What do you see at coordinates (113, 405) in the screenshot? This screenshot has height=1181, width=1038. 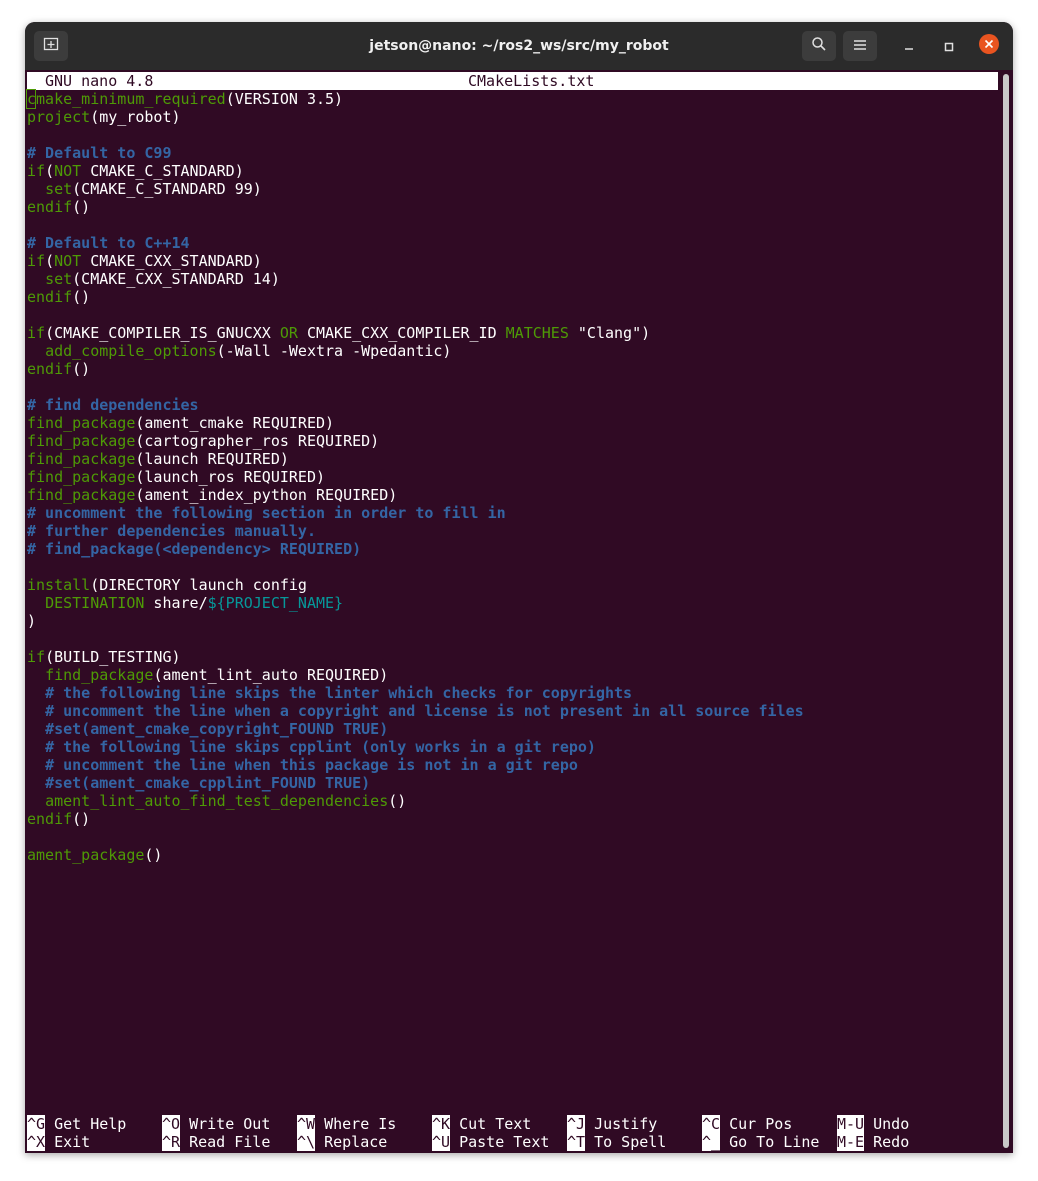 I see `code-line: # find dependencies` at bounding box center [113, 405].